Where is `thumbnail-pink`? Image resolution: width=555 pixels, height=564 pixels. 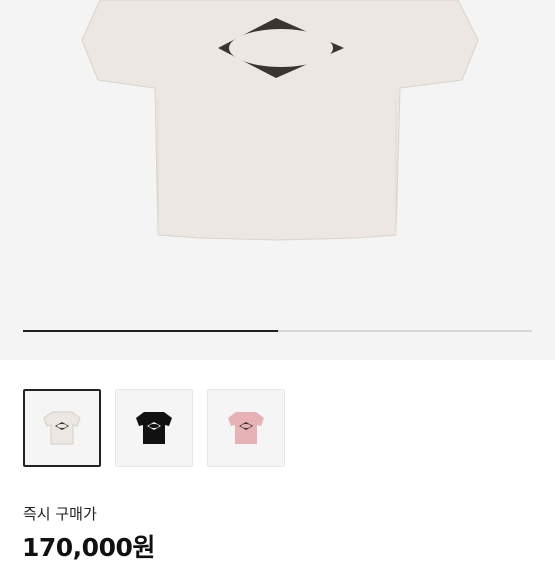 thumbnail-pink is located at coordinates (246, 428).